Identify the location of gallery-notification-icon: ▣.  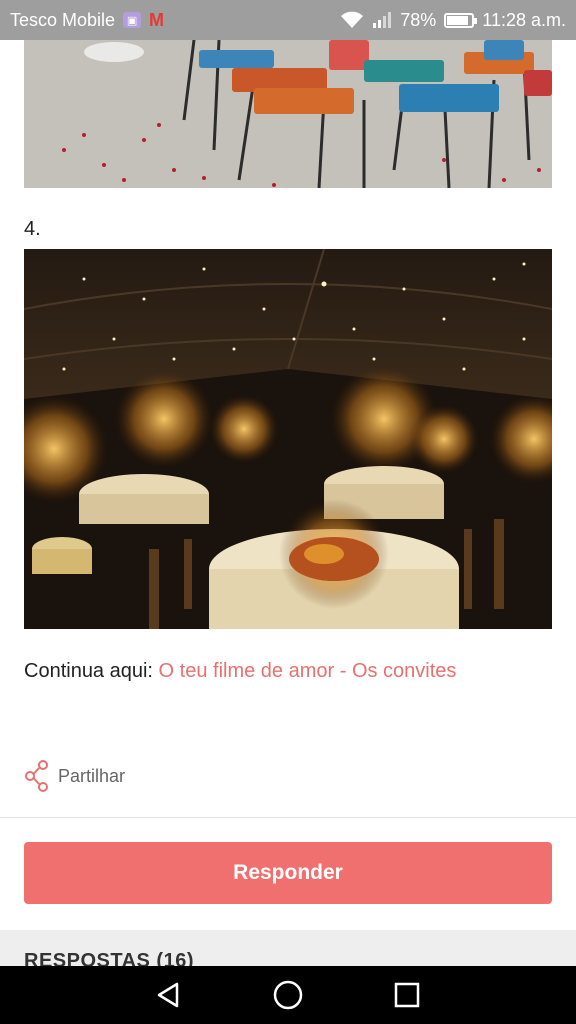
(132, 20).